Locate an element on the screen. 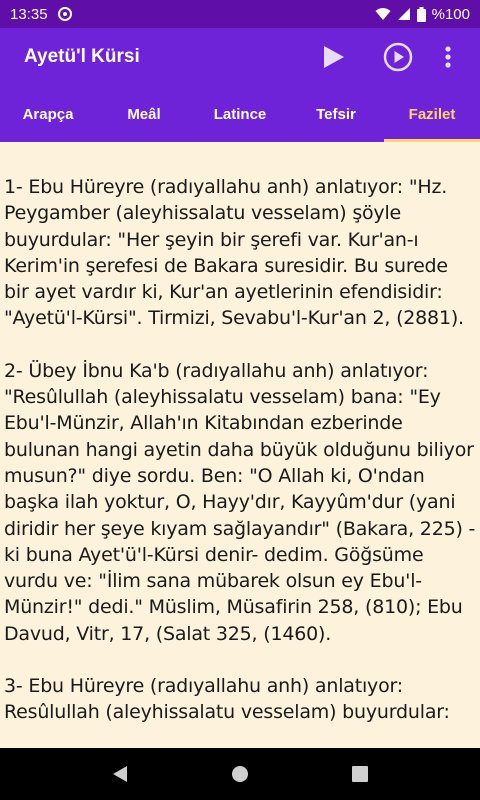 This screenshot has height=800, width=480. recents-icon is located at coordinates (360, 774).